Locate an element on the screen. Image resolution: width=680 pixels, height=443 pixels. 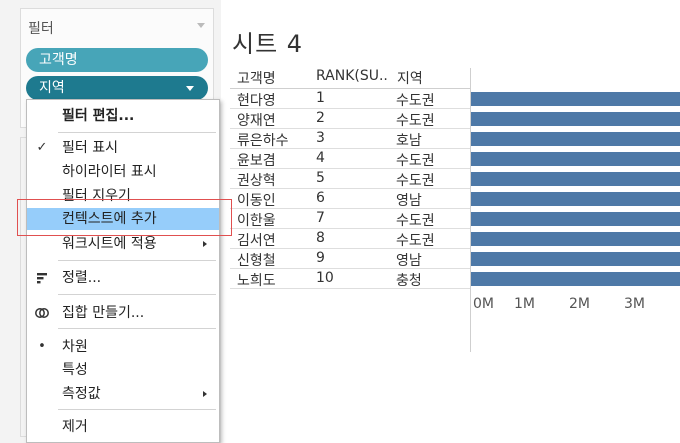
cell-rank: 8 is located at coordinates (320, 238).